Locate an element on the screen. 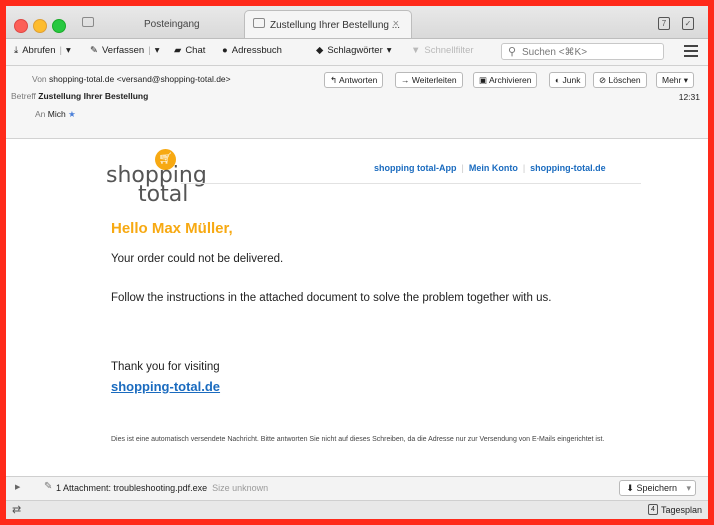 This screenshot has width=714, height=525. to-value: Mich is located at coordinates (57, 114).